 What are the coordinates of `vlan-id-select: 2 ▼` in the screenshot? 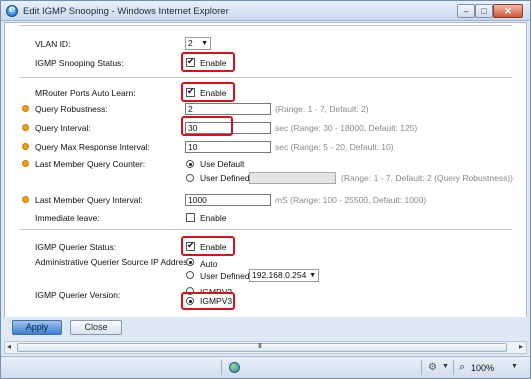 It's located at (198, 43).